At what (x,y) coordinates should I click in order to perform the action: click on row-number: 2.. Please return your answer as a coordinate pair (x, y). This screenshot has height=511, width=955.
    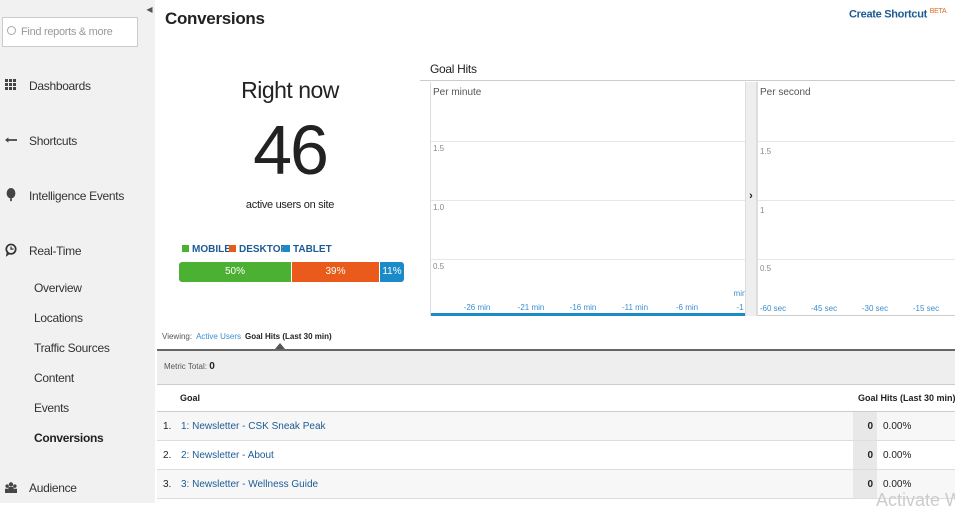
    Looking at the image, I should click on (167, 455).